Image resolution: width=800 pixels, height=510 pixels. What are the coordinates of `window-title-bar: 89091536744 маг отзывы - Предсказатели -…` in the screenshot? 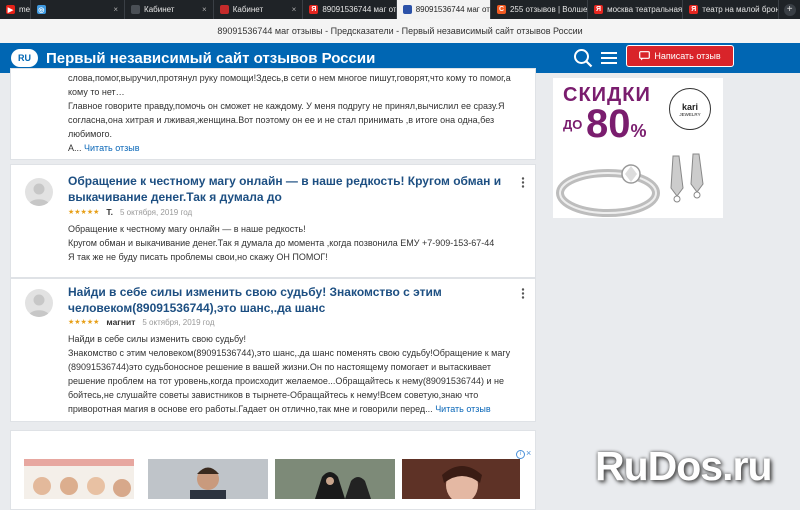 It's located at (400, 31).